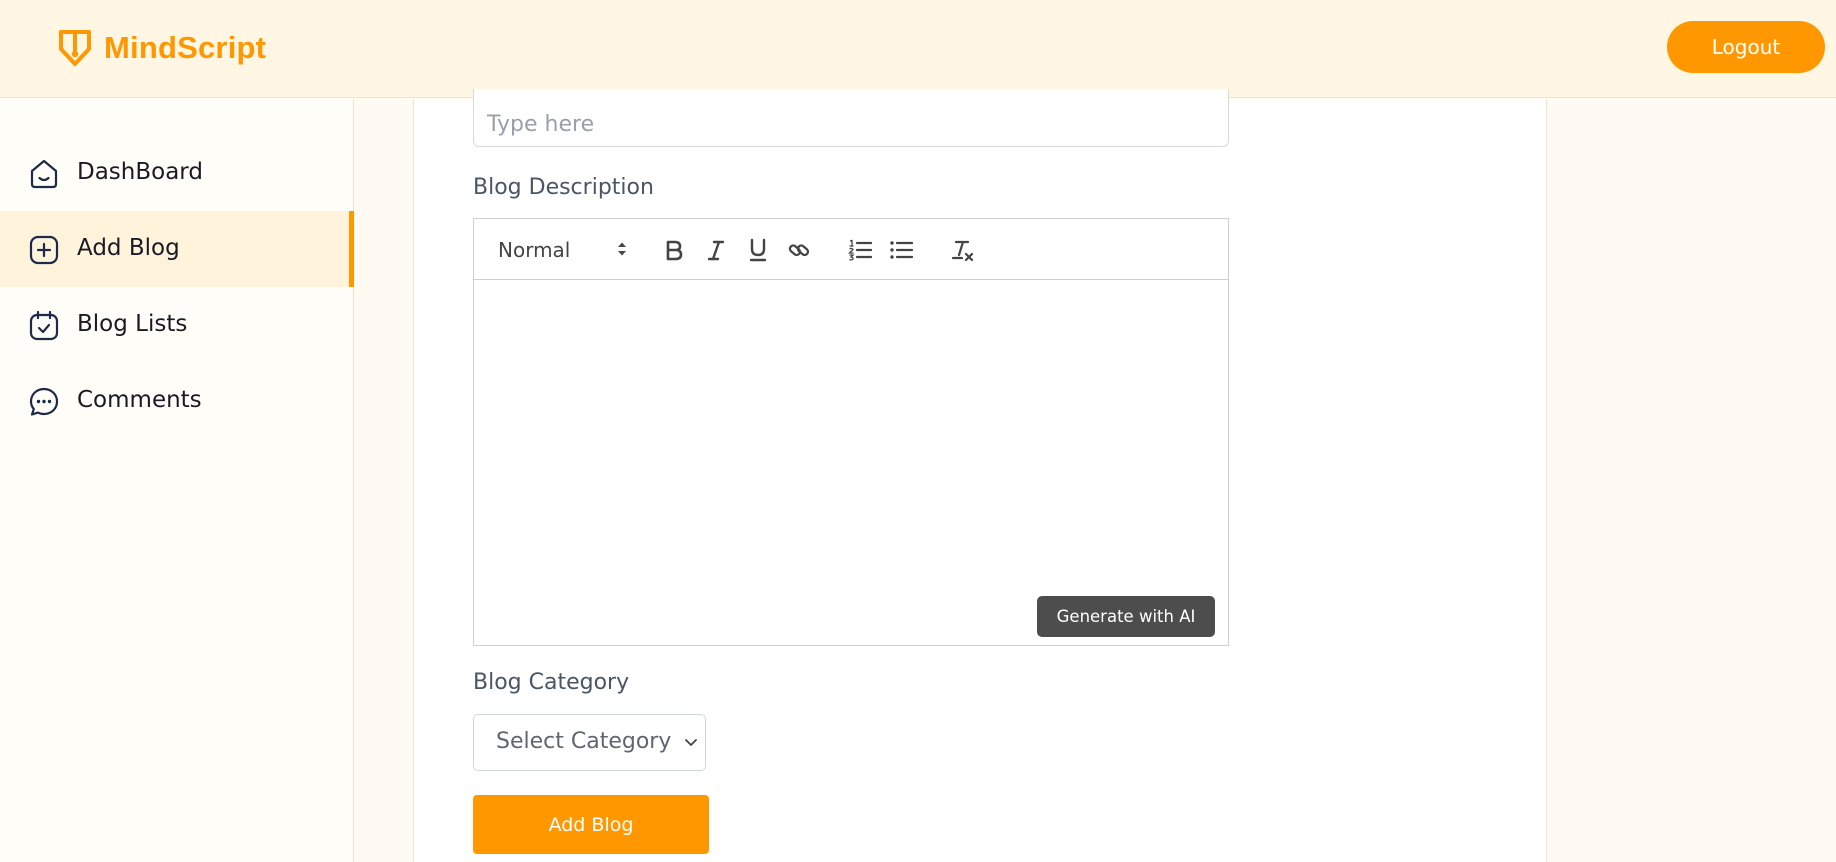 The height and width of the screenshot is (862, 1836). What do you see at coordinates (44, 250) in the screenshot?
I see `add-square-icon` at bounding box center [44, 250].